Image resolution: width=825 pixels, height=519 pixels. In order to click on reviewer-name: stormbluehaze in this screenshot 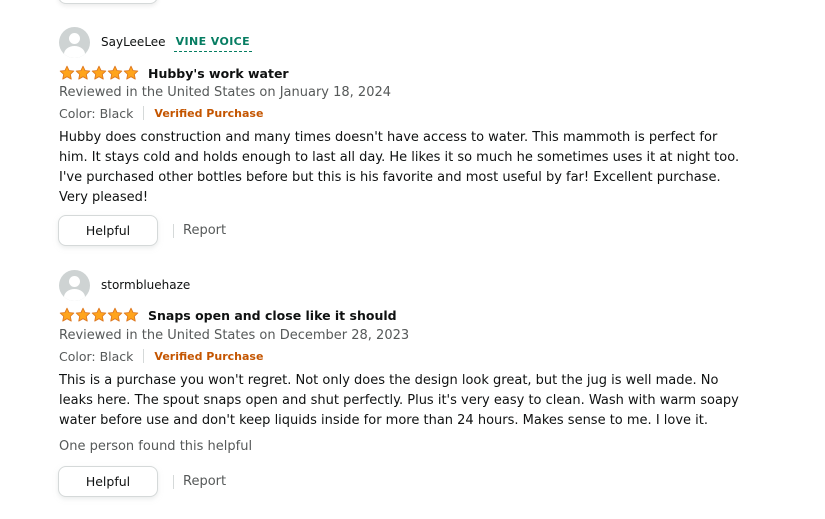, I will do `click(145, 285)`.